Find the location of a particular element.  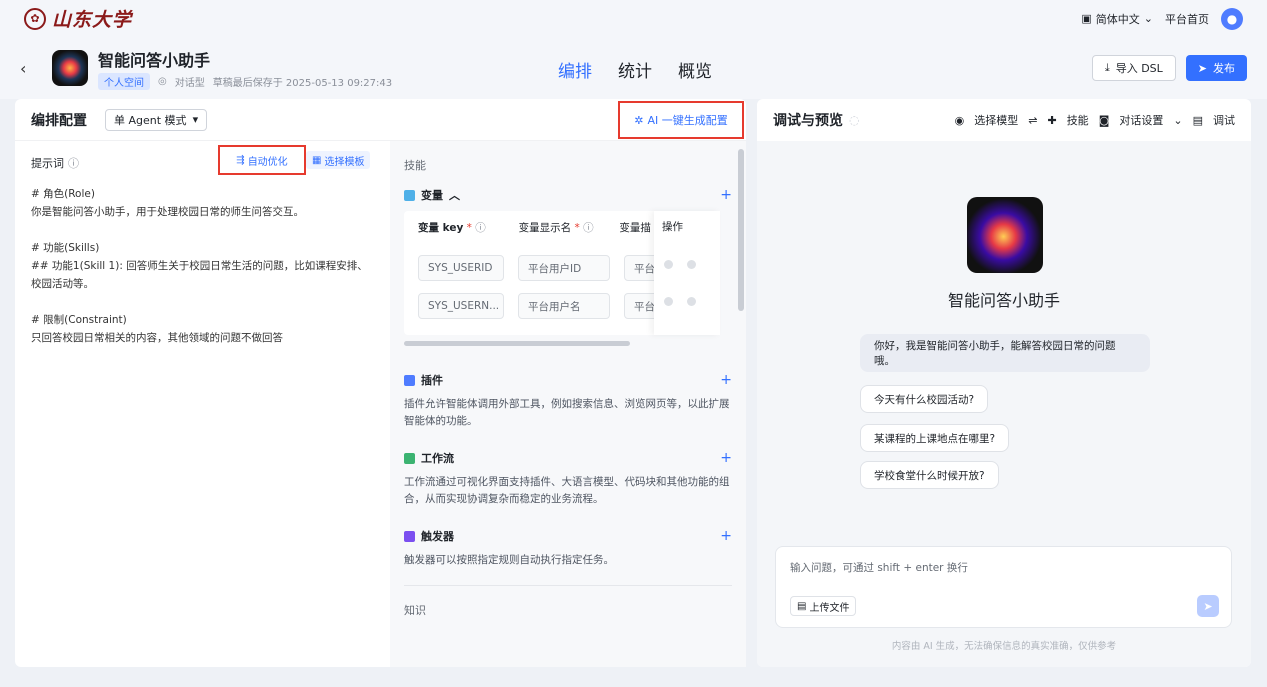

horizontal-scrollbar is located at coordinates (517, 343).